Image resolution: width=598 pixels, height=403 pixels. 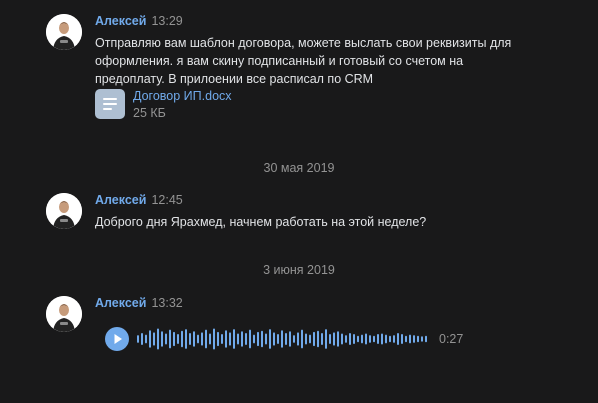 I want to click on message-time: 13:32, so click(x=167, y=303).